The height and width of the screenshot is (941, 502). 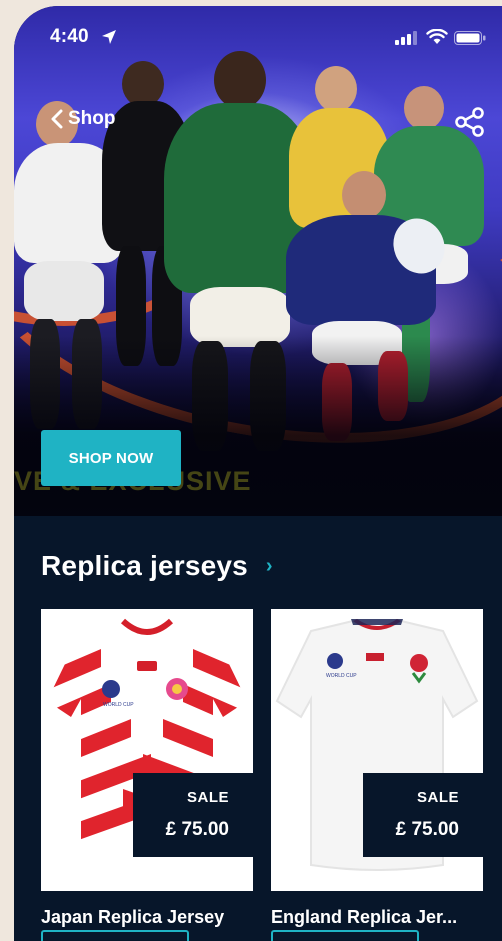 What do you see at coordinates (437, 36) in the screenshot?
I see `wifi-icon` at bounding box center [437, 36].